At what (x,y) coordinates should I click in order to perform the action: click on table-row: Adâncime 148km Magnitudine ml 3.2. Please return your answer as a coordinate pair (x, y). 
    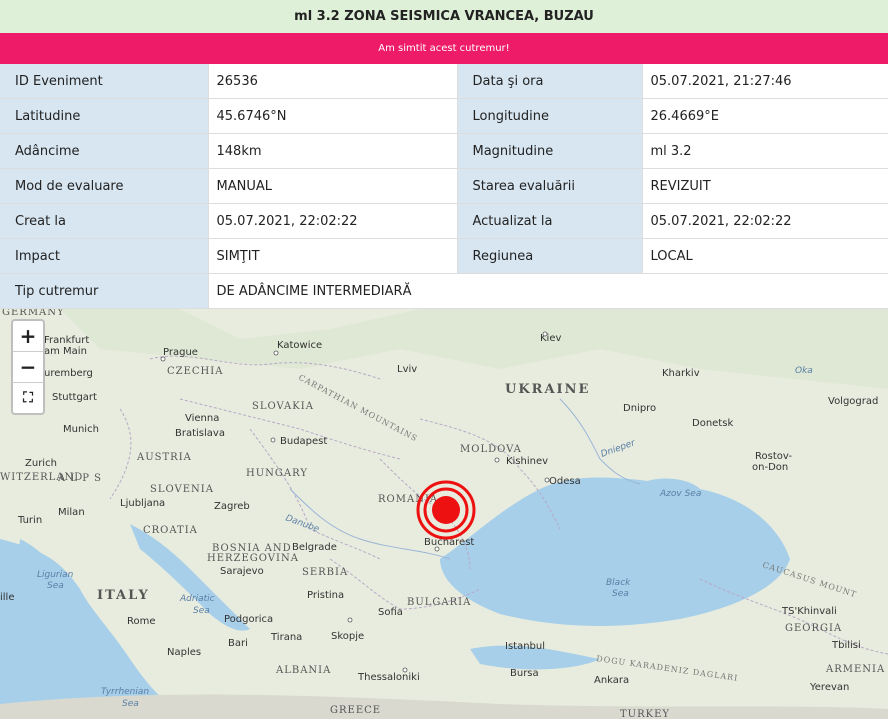
    Looking at the image, I should click on (444, 151).